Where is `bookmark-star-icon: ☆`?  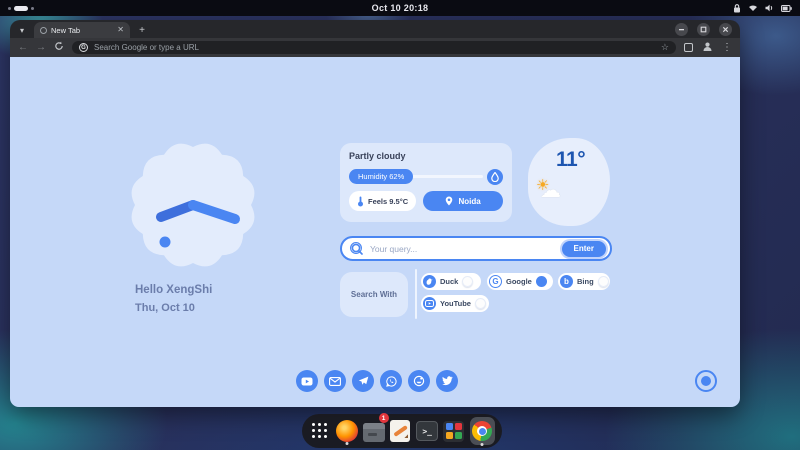
bookmark-star-icon: ☆ is located at coordinates (665, 47).